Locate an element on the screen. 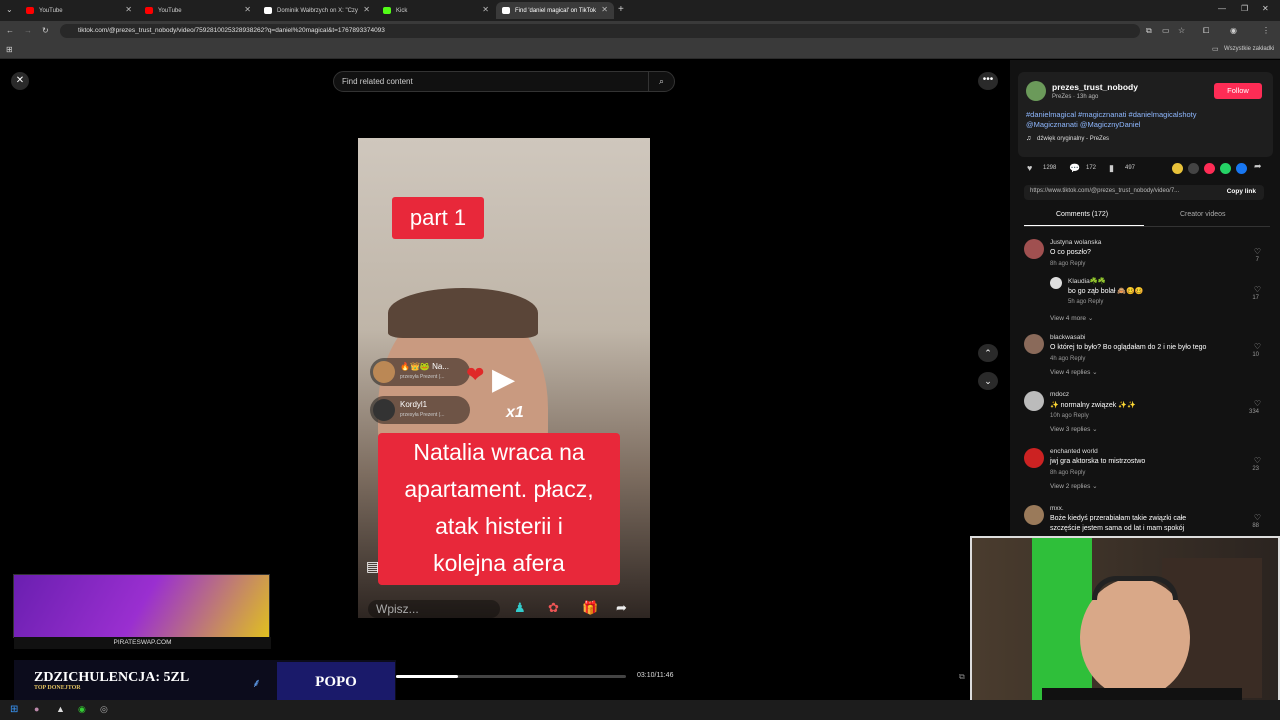 The width and height of the screenshot is (1280, 720). comment-meta: 5h ago Reply is located at coordinates (1085, 302).